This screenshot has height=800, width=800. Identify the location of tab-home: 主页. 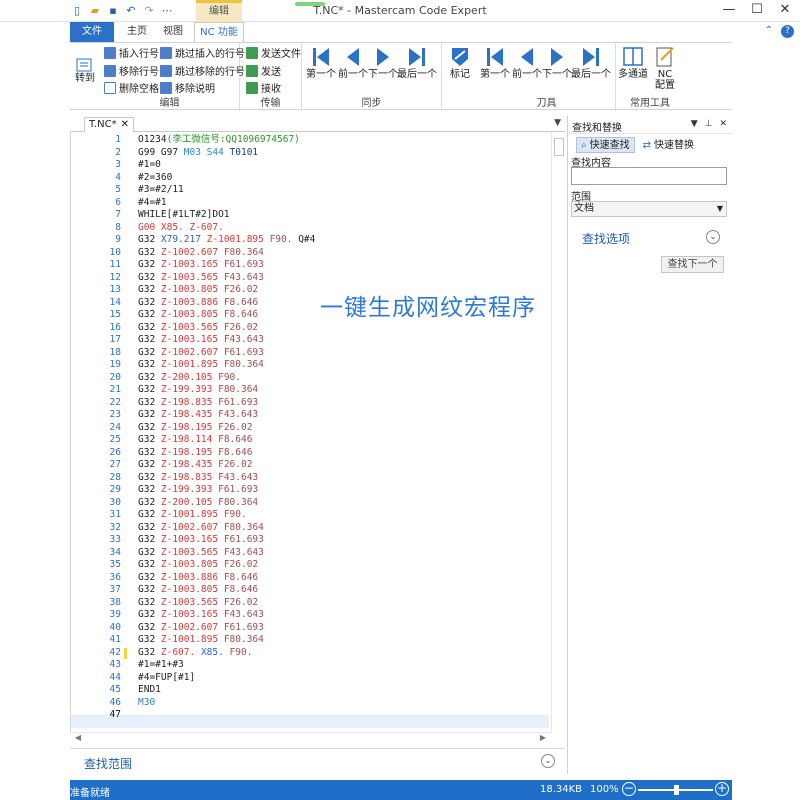
(137, 32).